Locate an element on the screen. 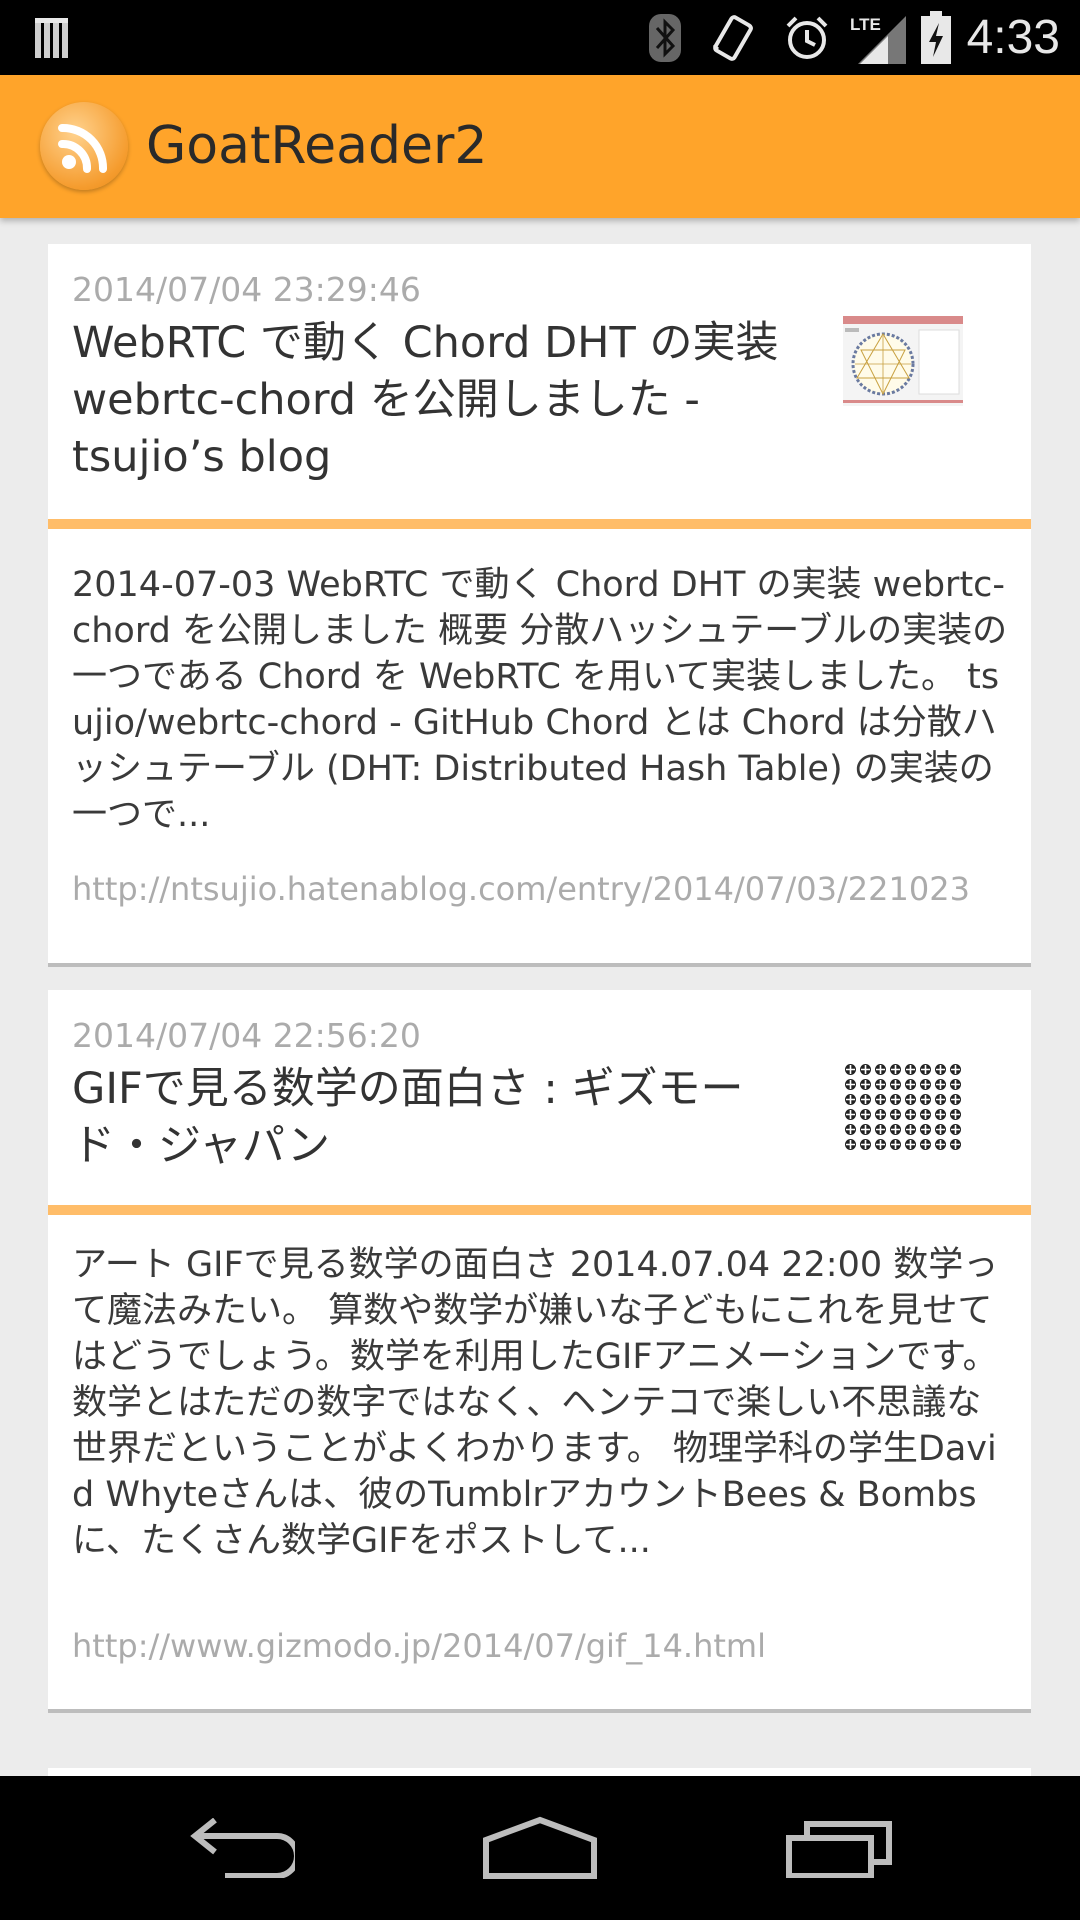  recent-apps-icon is located at coordinates (840, 1848).